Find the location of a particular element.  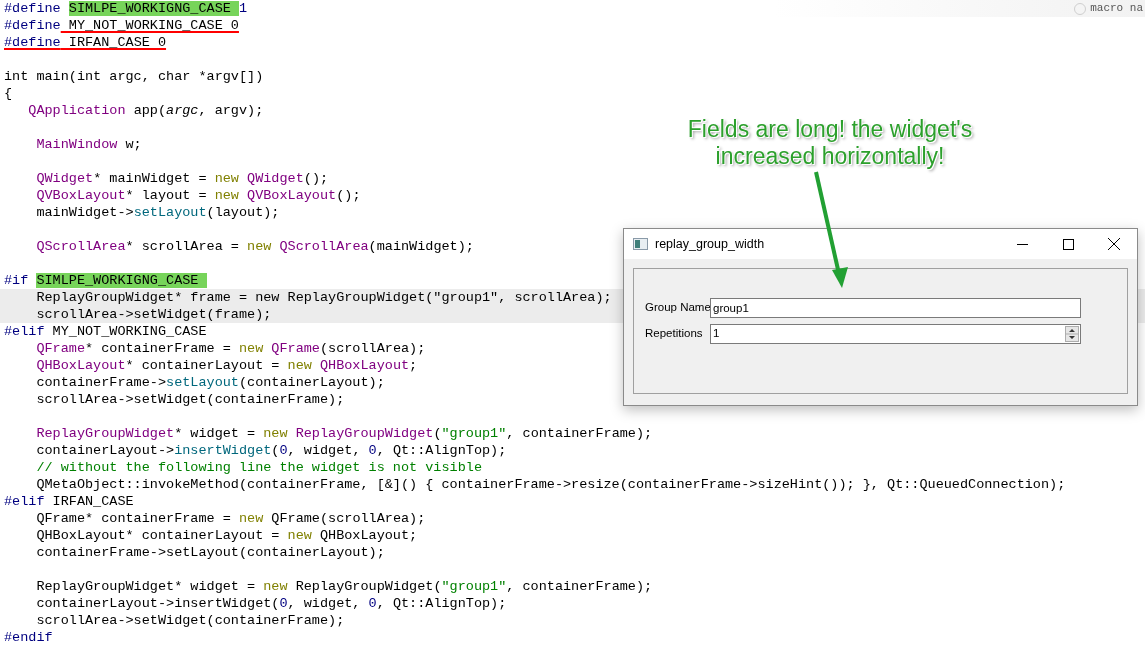

code-line: ReplayGroupWidget* frame = new ReplayGroupWidget("group1", scrollArea); is located at coordinates (323, 297).